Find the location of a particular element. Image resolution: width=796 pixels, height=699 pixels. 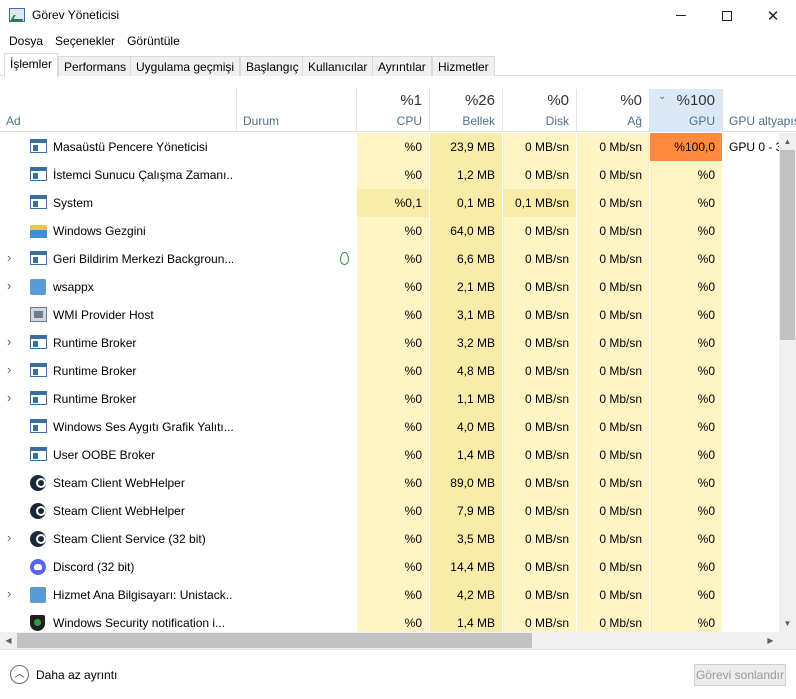

process-row: › wsappx %0 2,1 MB 0 MB/sn 0 Mb/sn %0 is located at coordinates (389, 287).